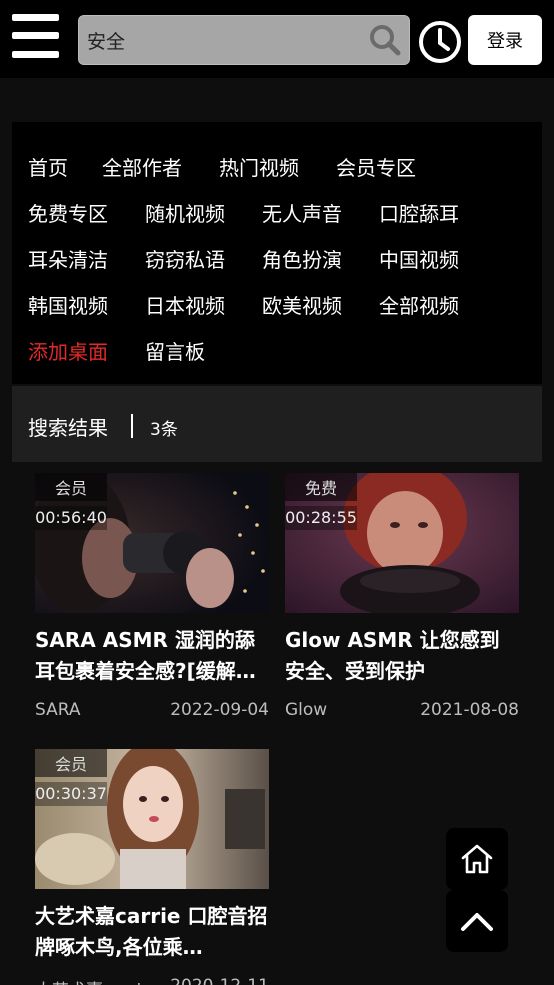  What do you see at coordinates (175, 352) in the screenshot?
I see `nav-guestbook: 留言板` at bounding box center [175, 352].